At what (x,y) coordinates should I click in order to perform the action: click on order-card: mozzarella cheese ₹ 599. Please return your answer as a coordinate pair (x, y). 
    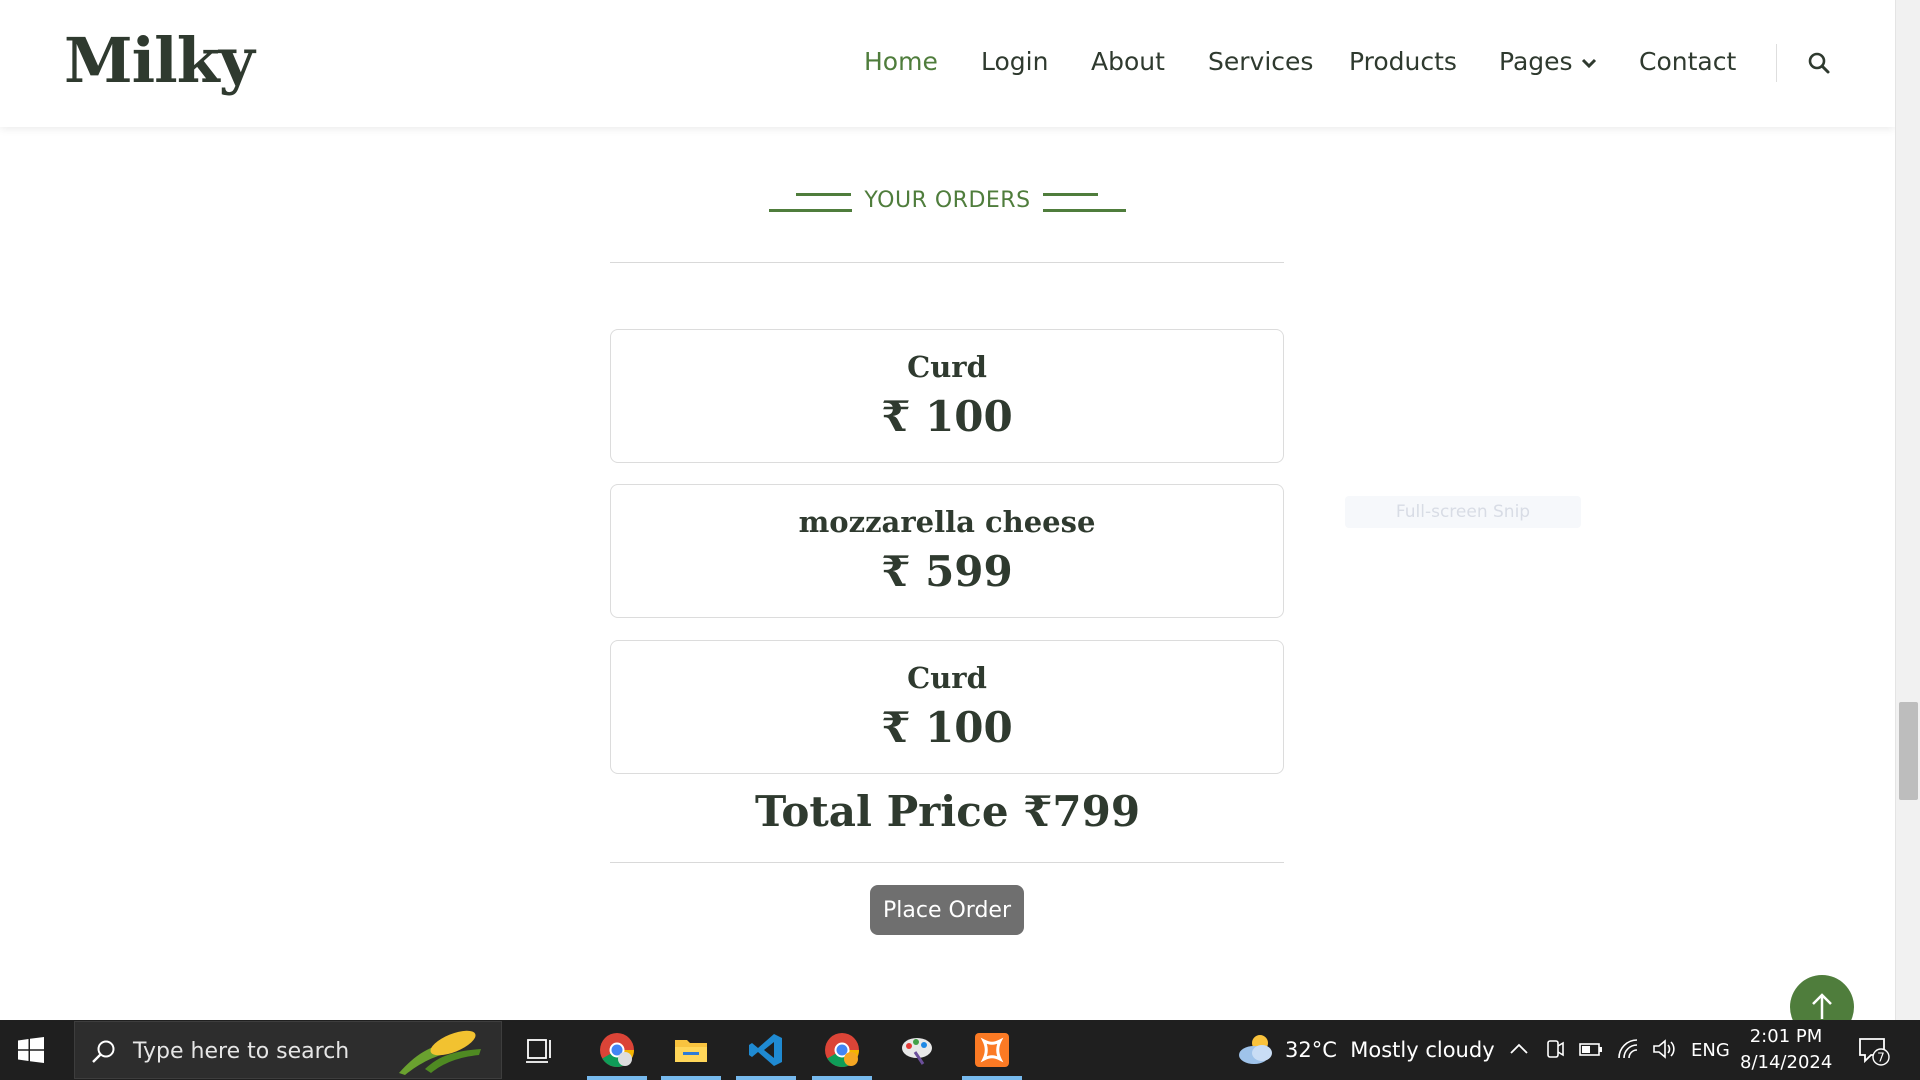
    Looking at the image, I should click on (947, 551).